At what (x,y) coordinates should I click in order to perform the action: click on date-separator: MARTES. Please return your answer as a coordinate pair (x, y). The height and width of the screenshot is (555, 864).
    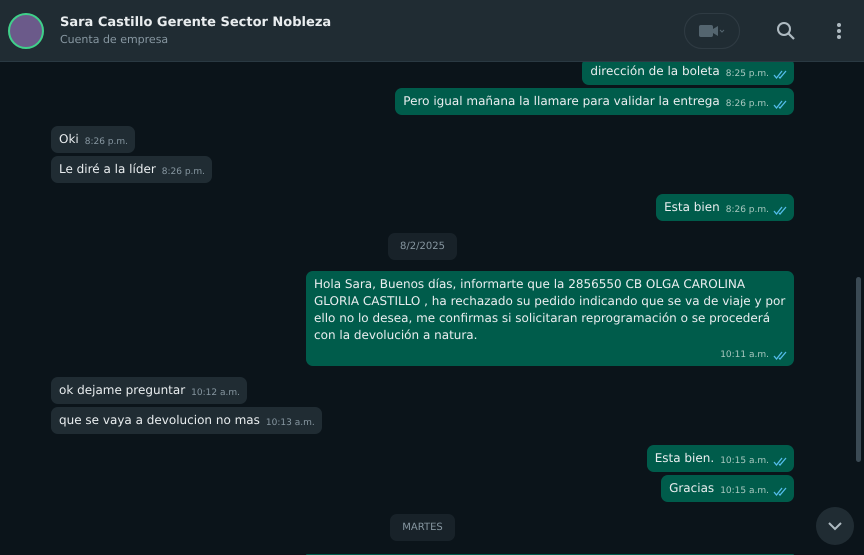
    Looking at the image, I should click on (422, 527).